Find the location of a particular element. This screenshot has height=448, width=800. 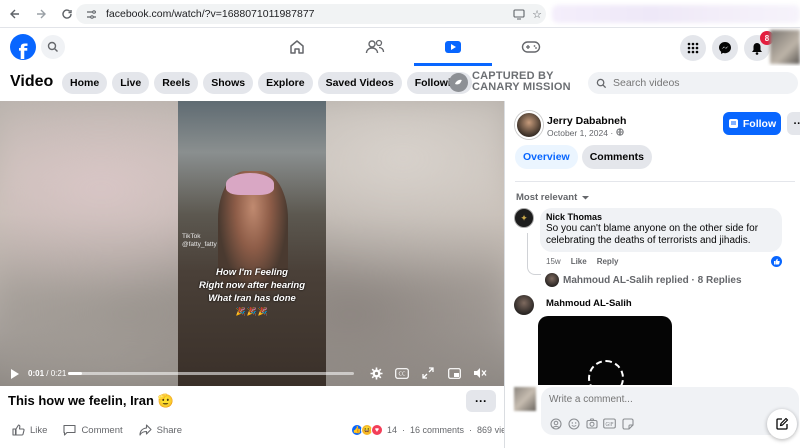

svg-text: CC is located at coordinates (402, 374).